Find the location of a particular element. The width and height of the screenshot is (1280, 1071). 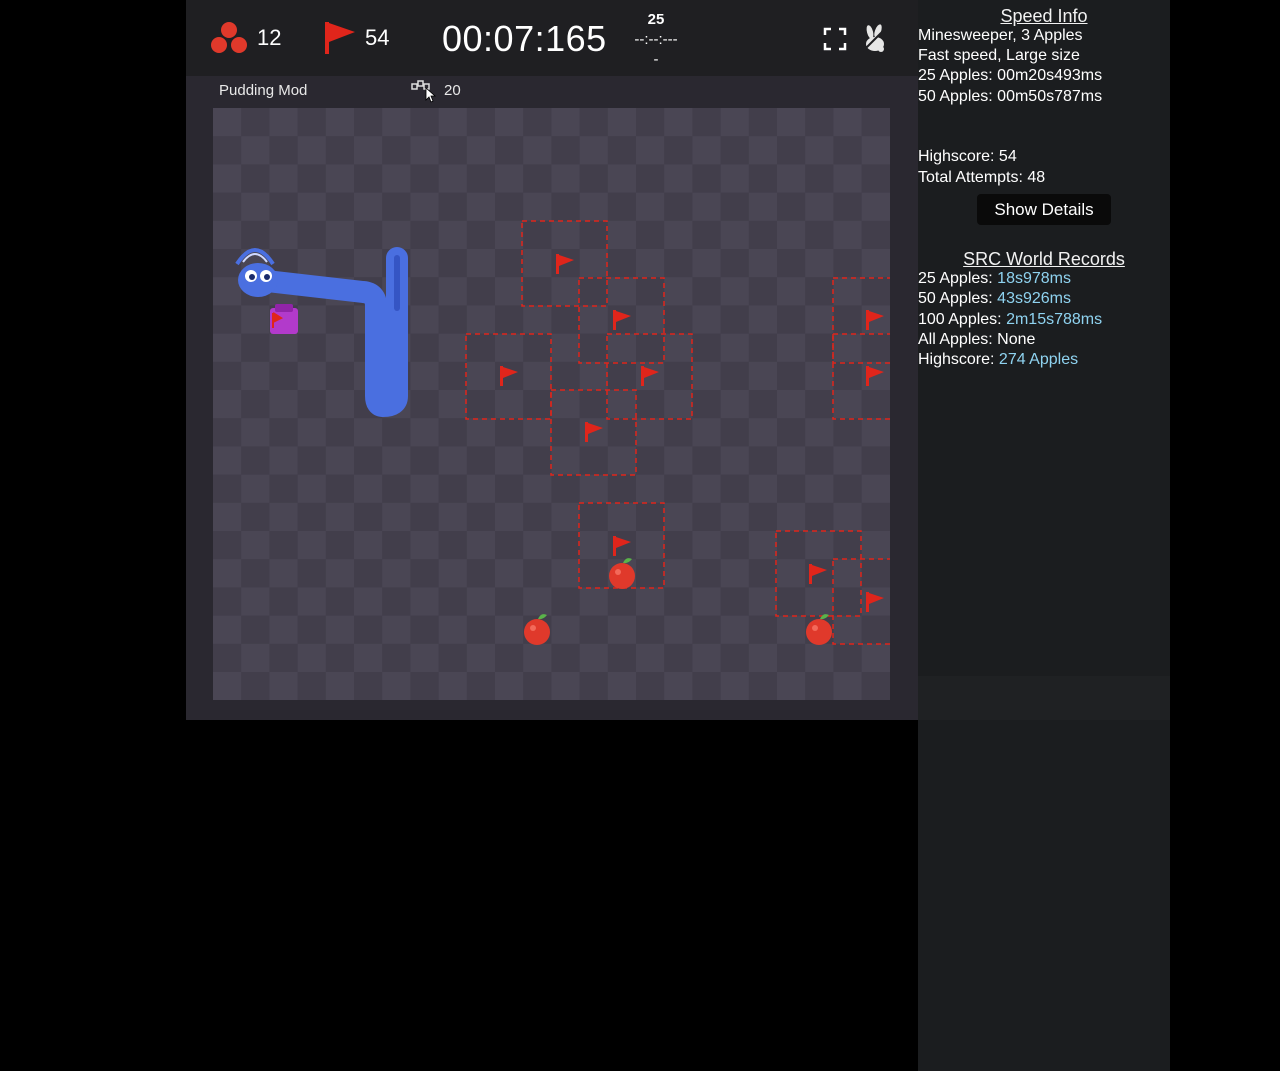

mod-selector is located at coordinates (425, 91).